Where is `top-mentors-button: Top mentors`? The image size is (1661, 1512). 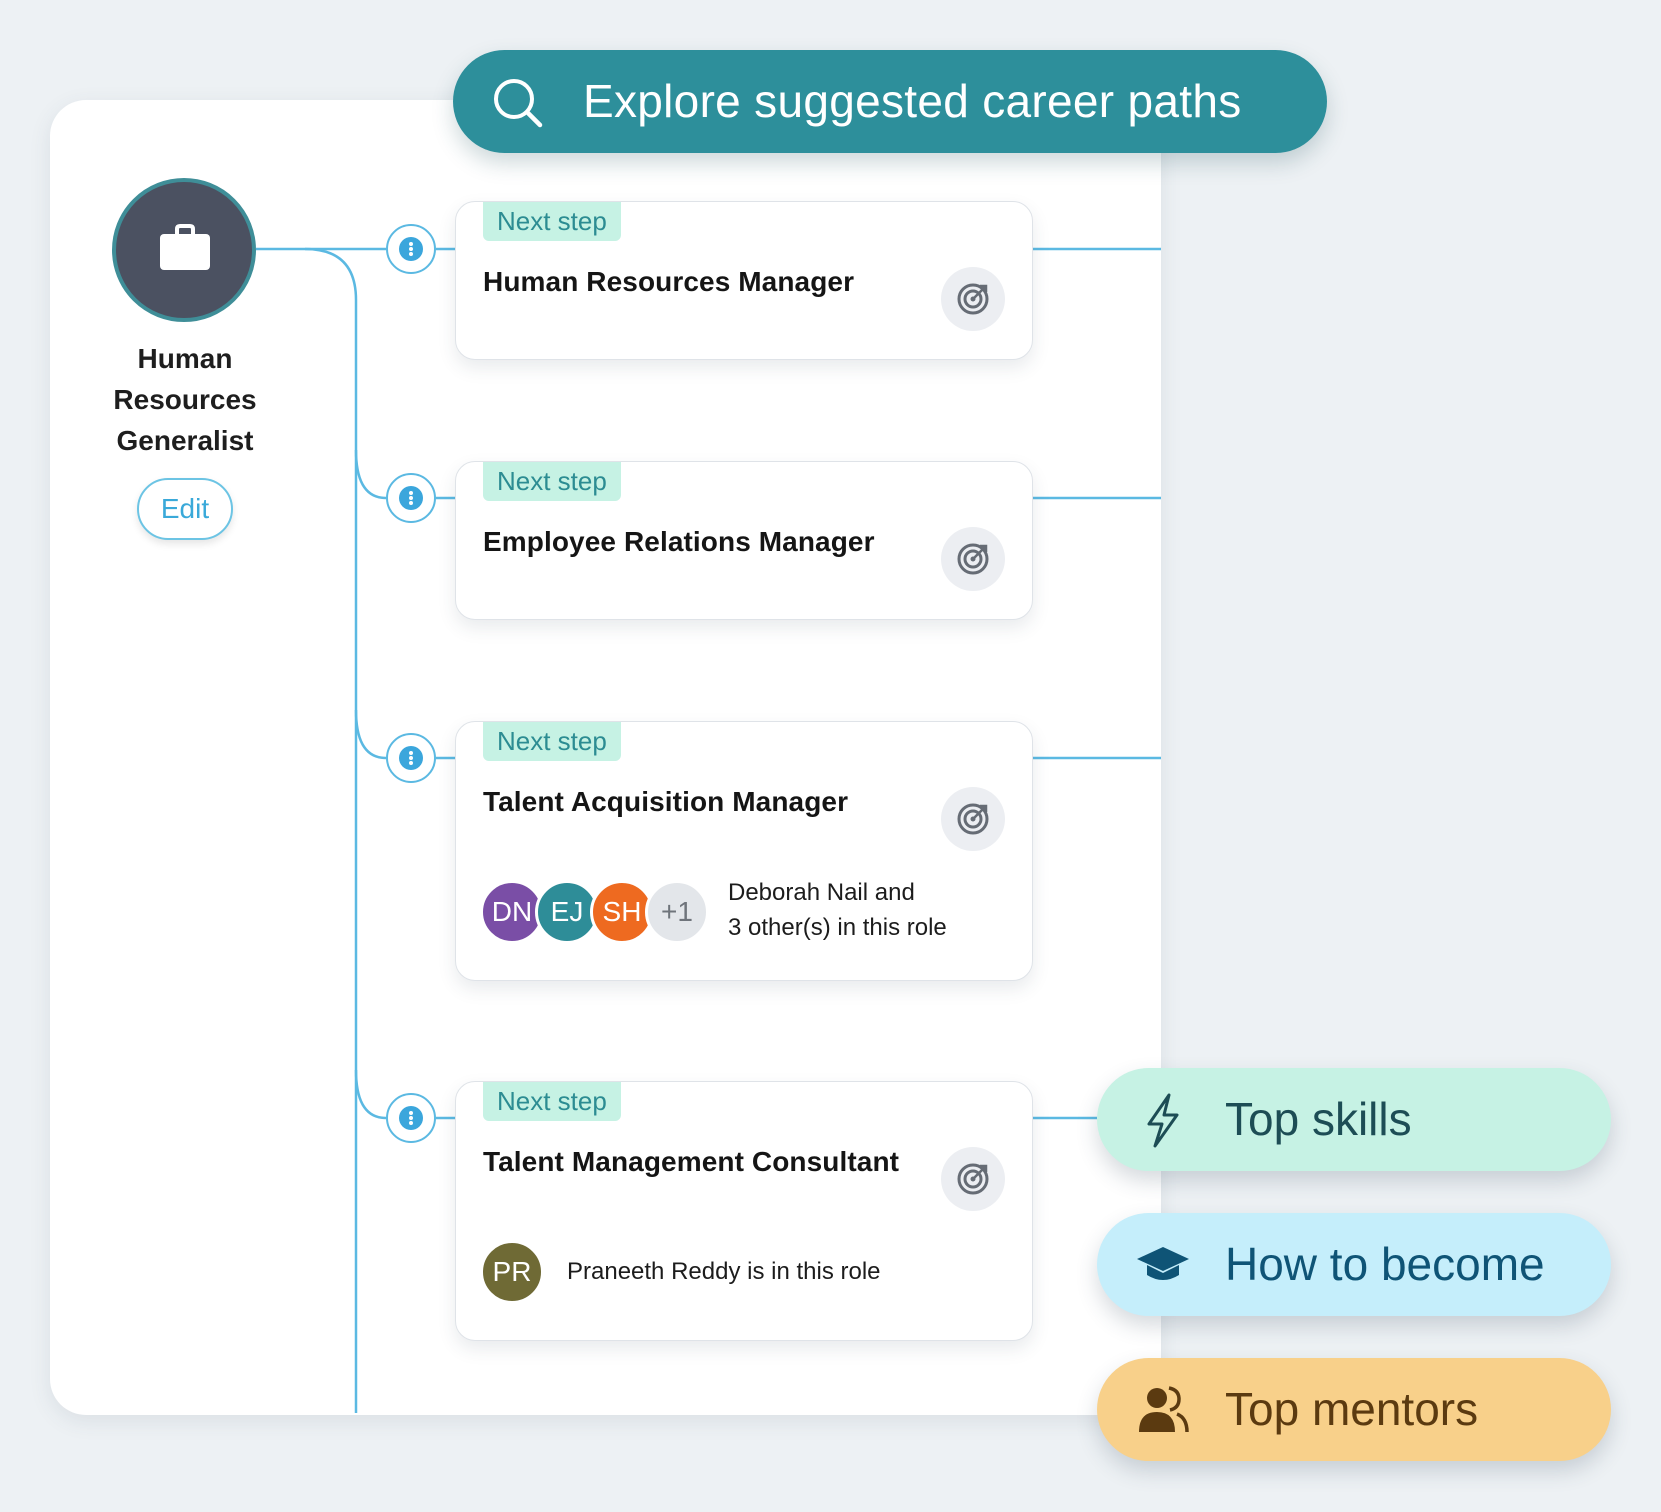 top-mentors-button: Top mentors is located at coordinates (1354, 1409).